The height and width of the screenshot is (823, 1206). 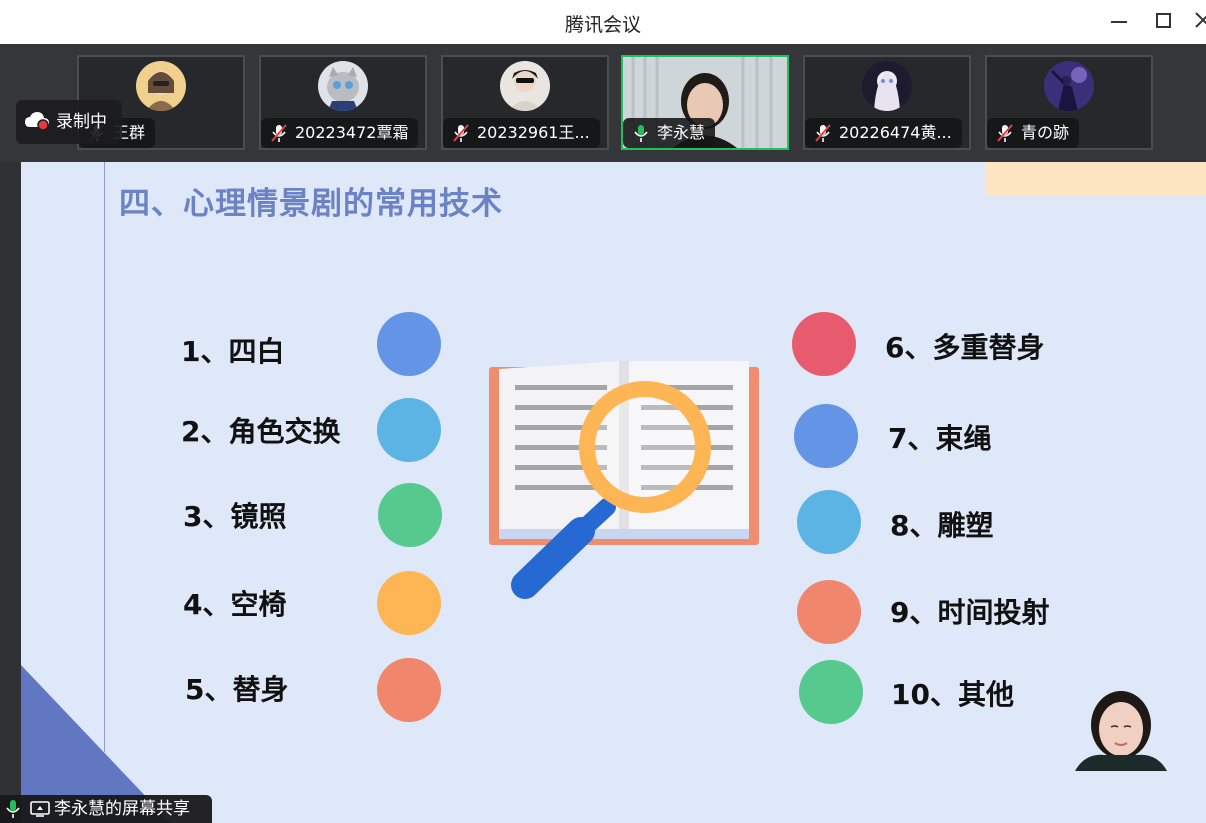 What do you see at coordinates (311, 204) in the screenshot?
I see `slide-title: 四、心理情景剧的常用技术` at bounding box center [311, 204].